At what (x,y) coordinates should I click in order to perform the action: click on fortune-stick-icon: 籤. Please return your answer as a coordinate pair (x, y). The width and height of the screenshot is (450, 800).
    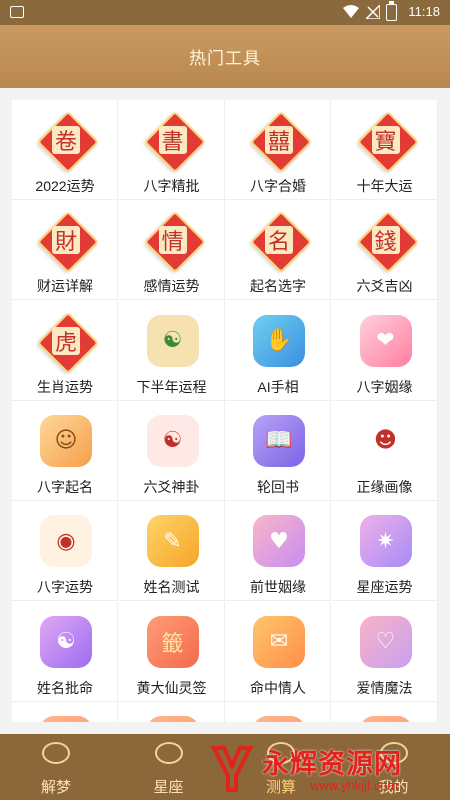
    Looking at the image, I should click on (173, 642).